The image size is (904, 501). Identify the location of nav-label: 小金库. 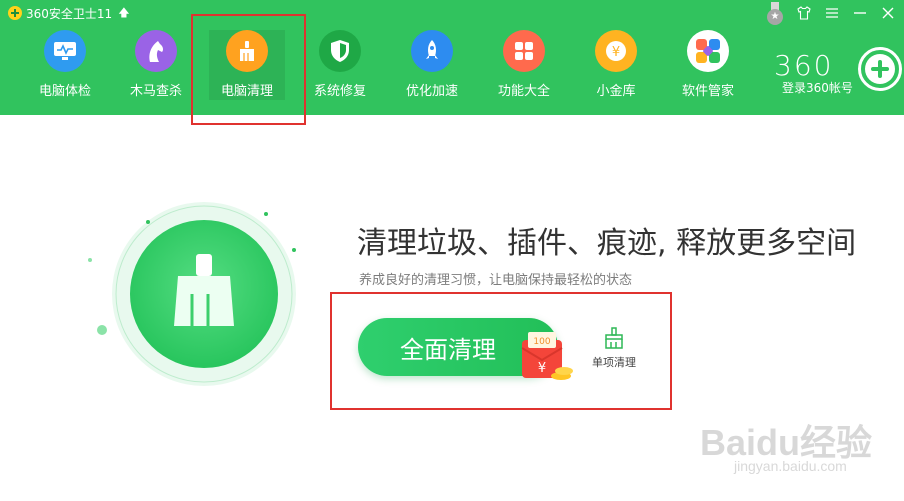
(616, 91).